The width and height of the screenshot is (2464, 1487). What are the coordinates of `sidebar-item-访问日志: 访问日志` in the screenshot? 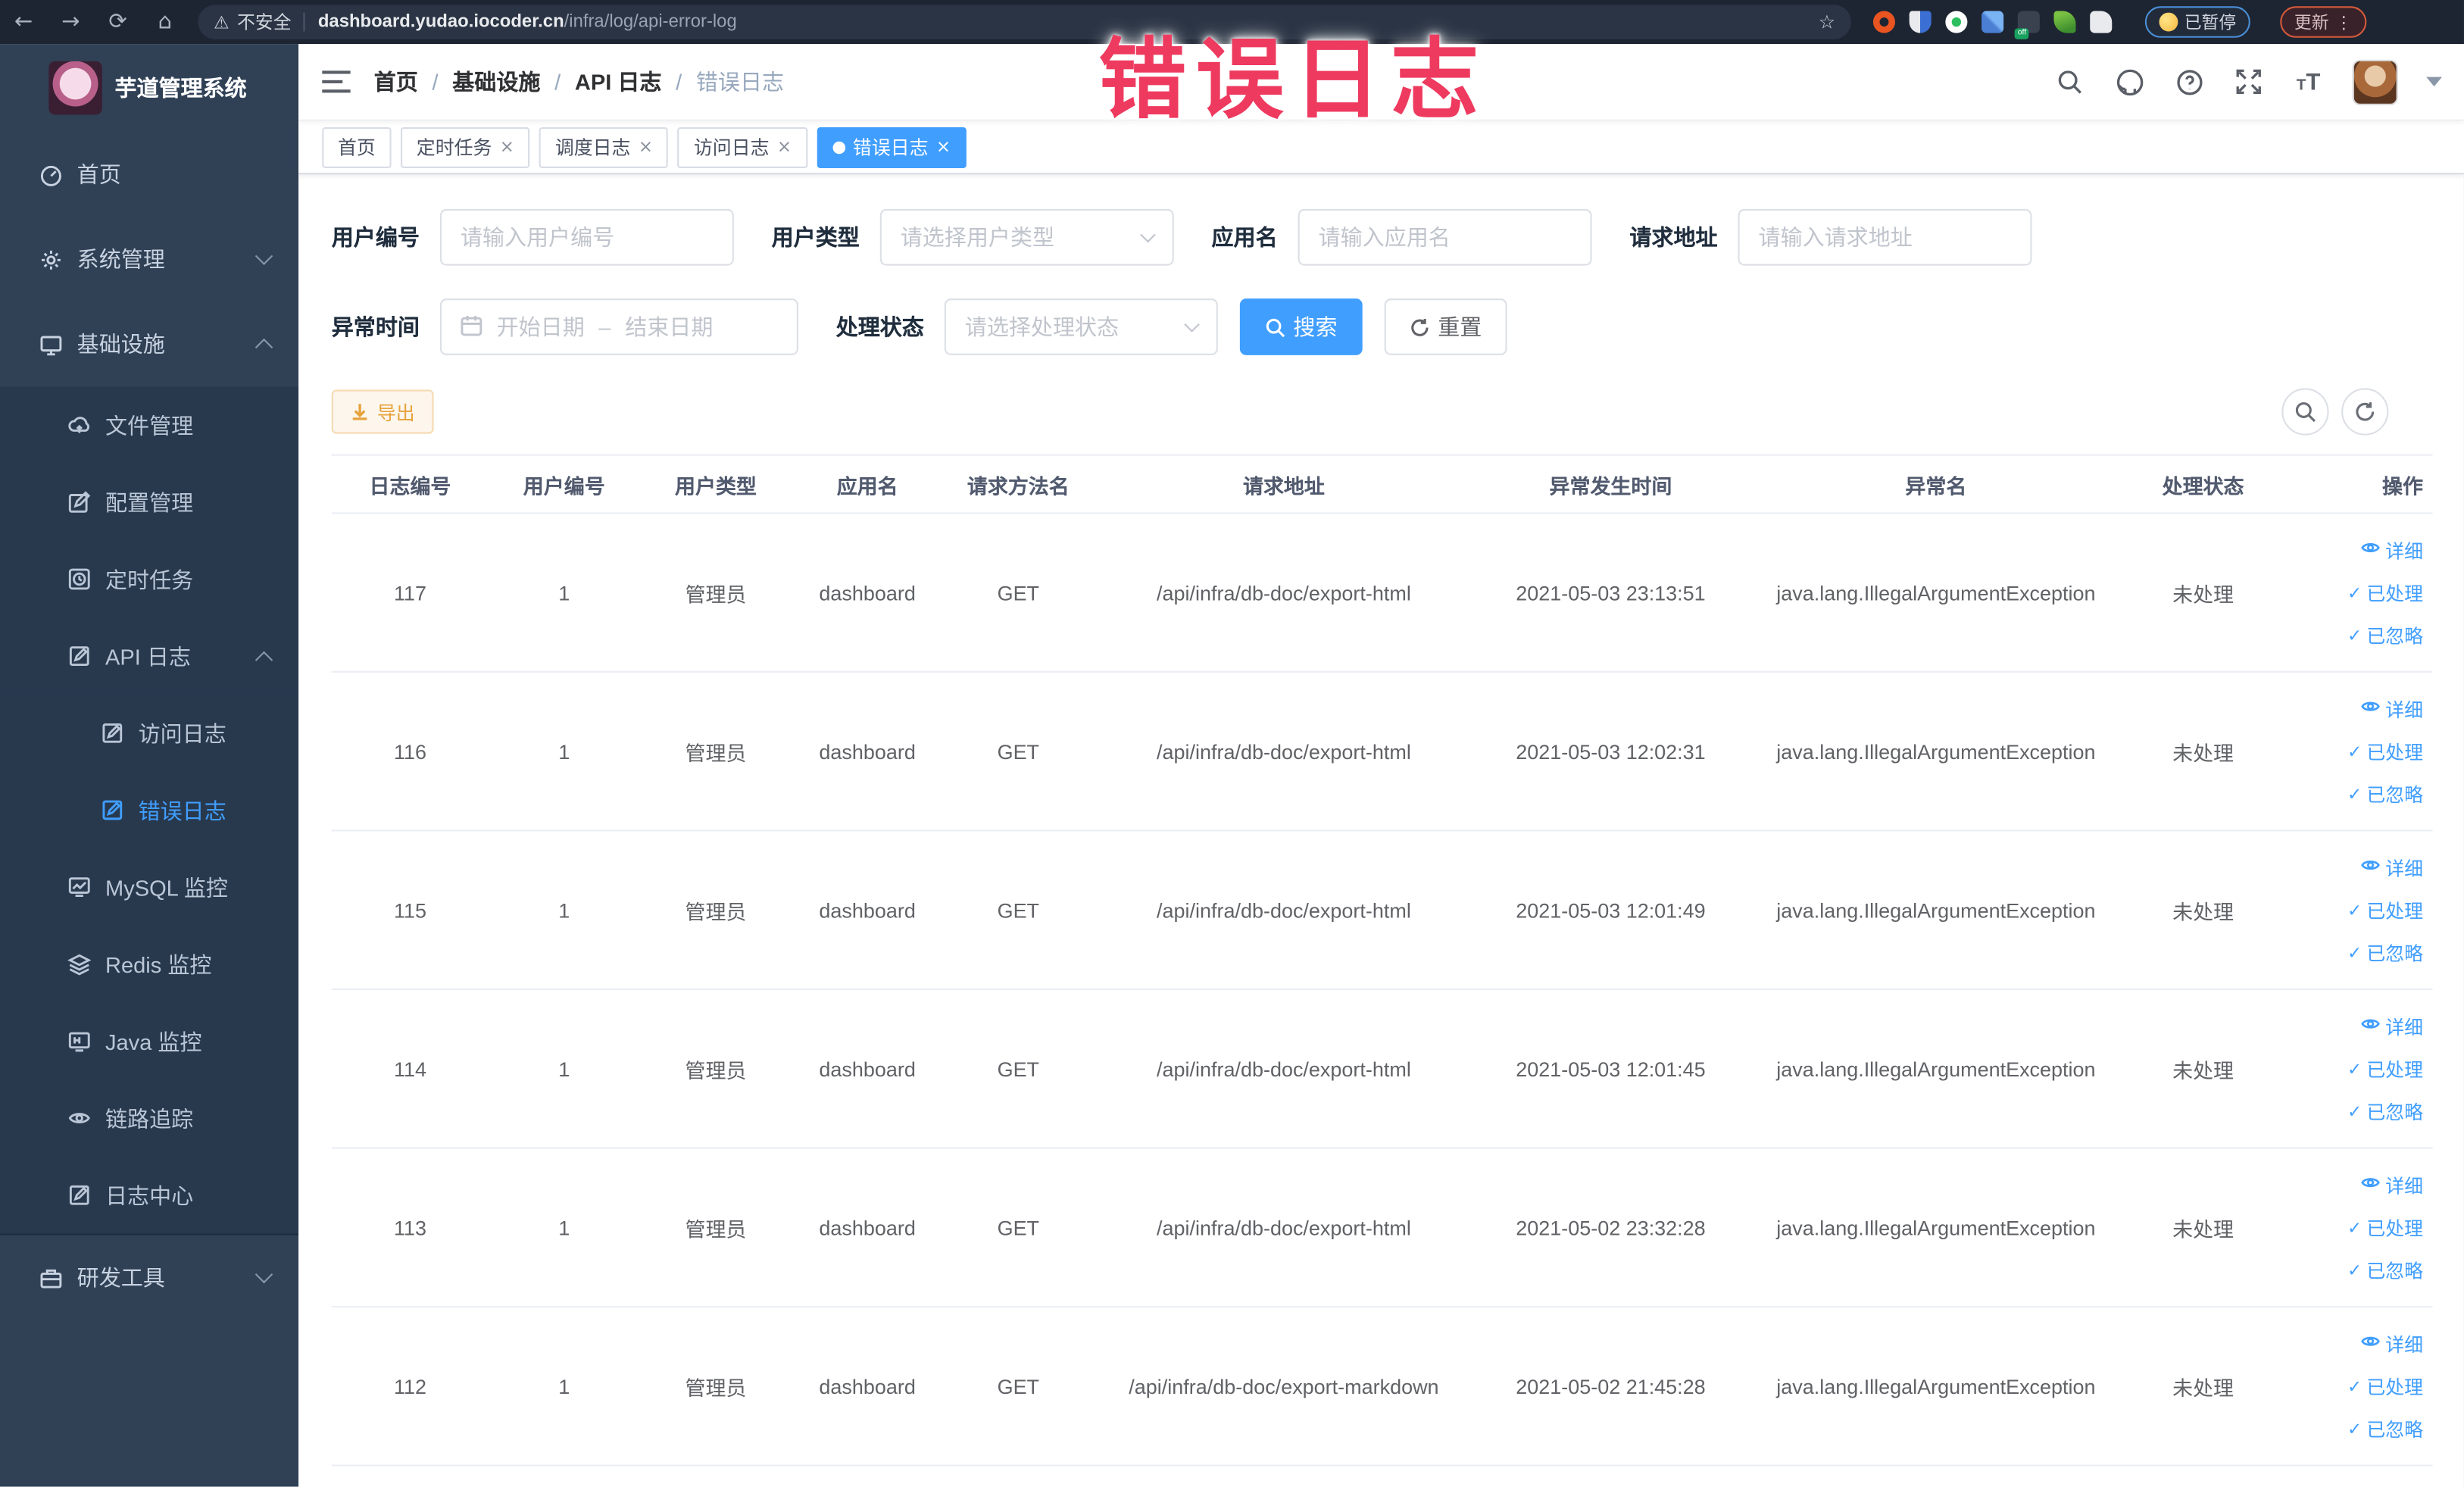 It's located at (149, 733).